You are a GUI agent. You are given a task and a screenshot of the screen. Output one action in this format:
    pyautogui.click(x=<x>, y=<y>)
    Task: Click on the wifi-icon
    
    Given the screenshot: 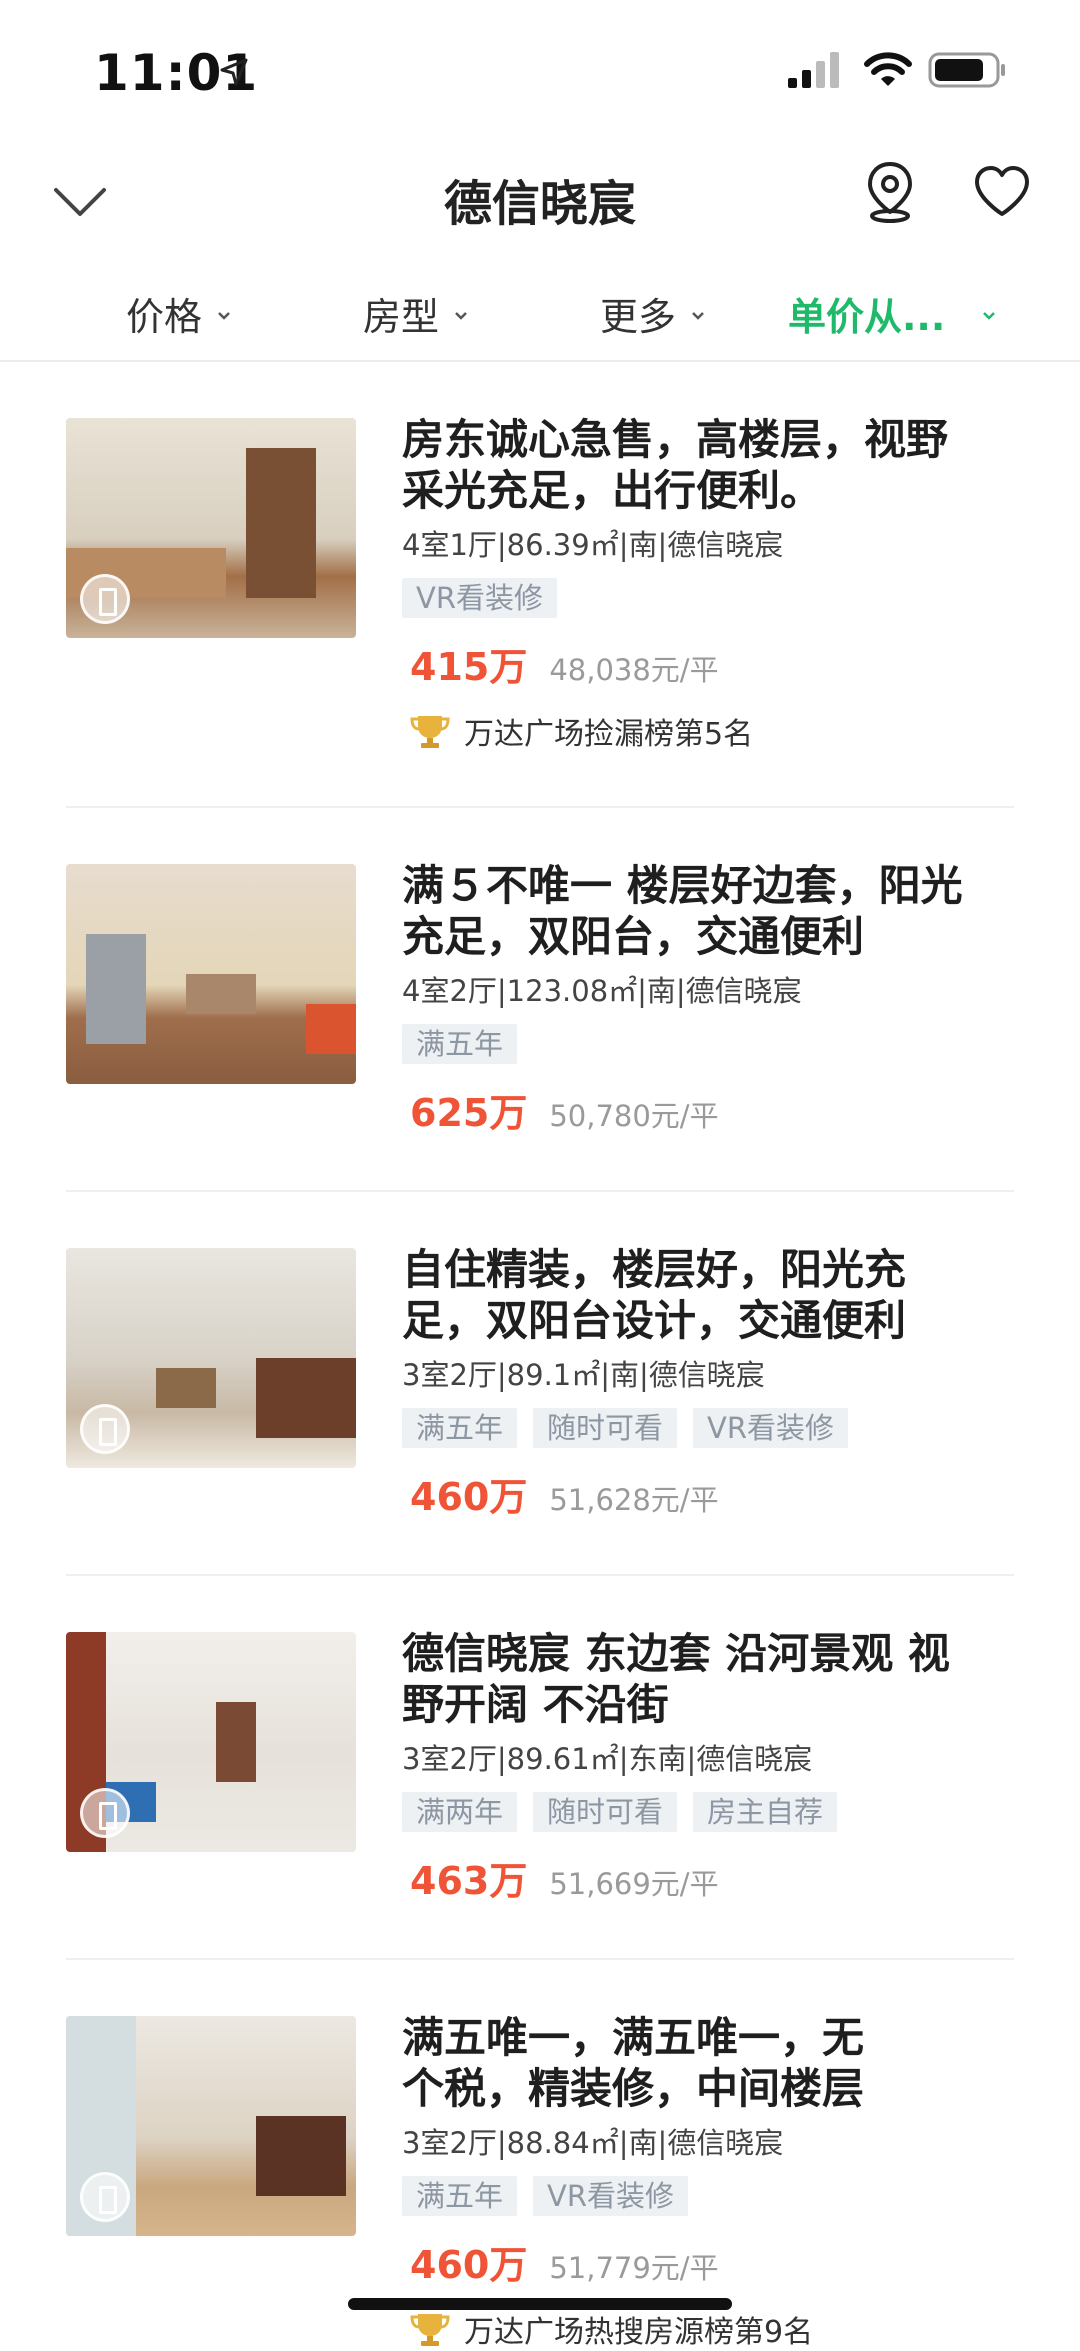 What is the action you would take?
    pyautogui.click(x=888, y=69)
    